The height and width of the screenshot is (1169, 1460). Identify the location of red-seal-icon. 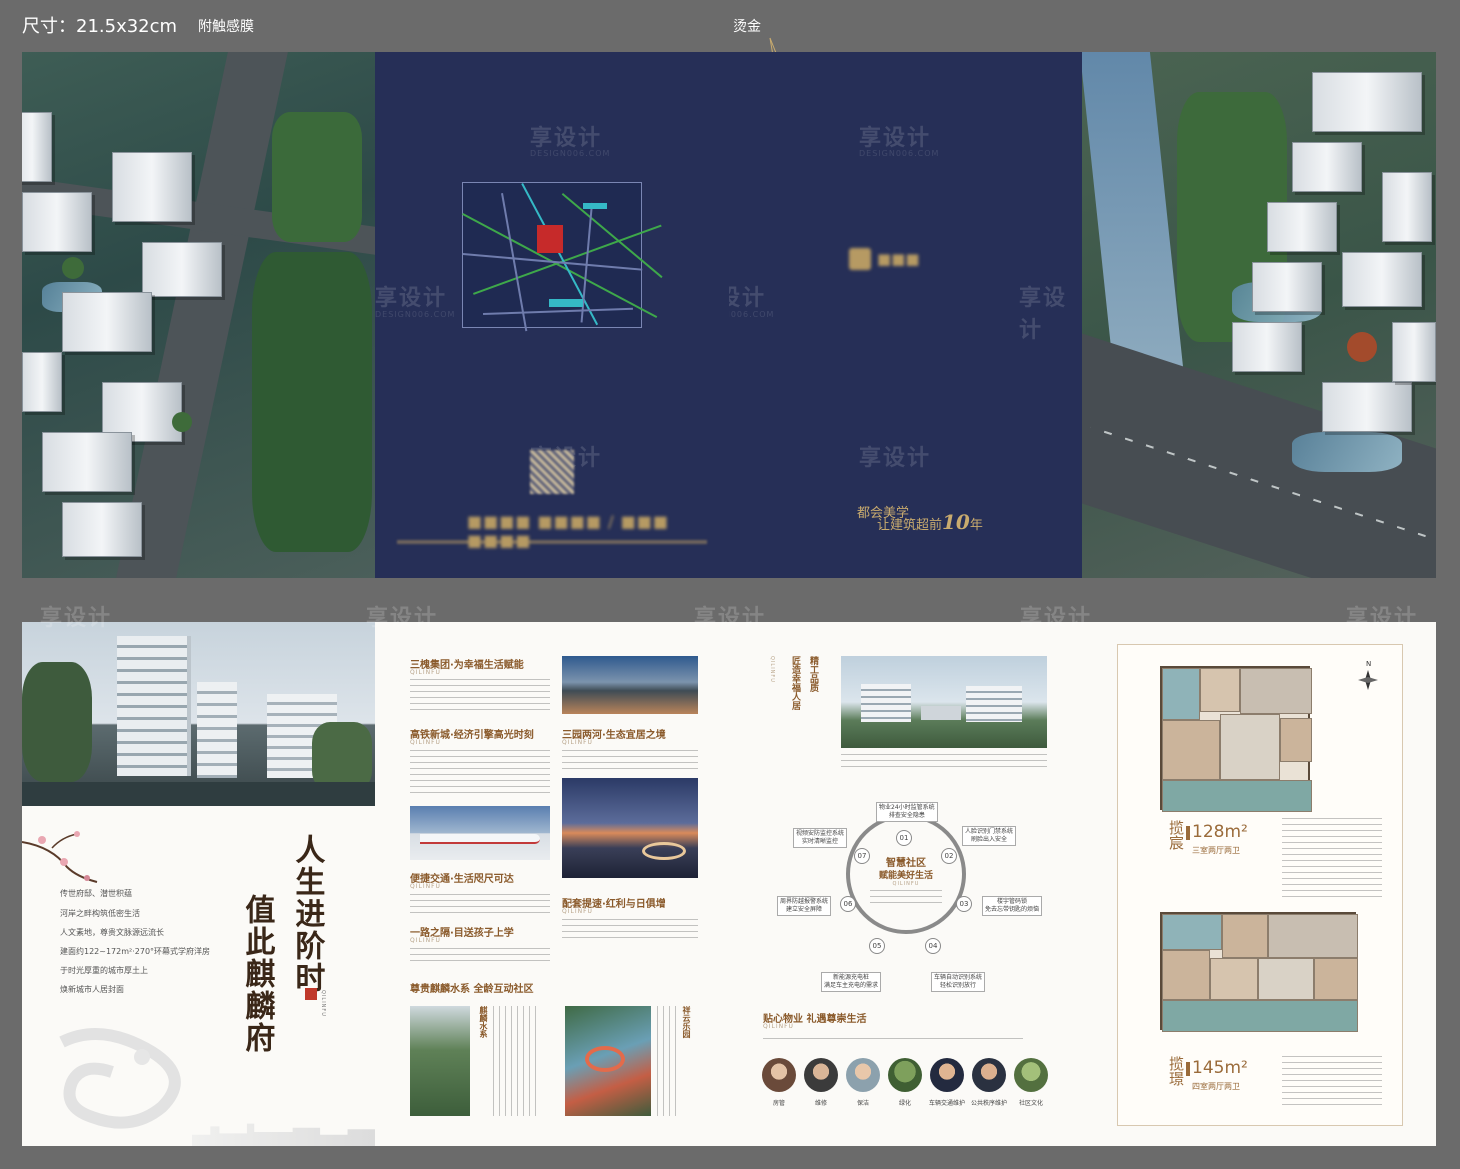
(311, 994).